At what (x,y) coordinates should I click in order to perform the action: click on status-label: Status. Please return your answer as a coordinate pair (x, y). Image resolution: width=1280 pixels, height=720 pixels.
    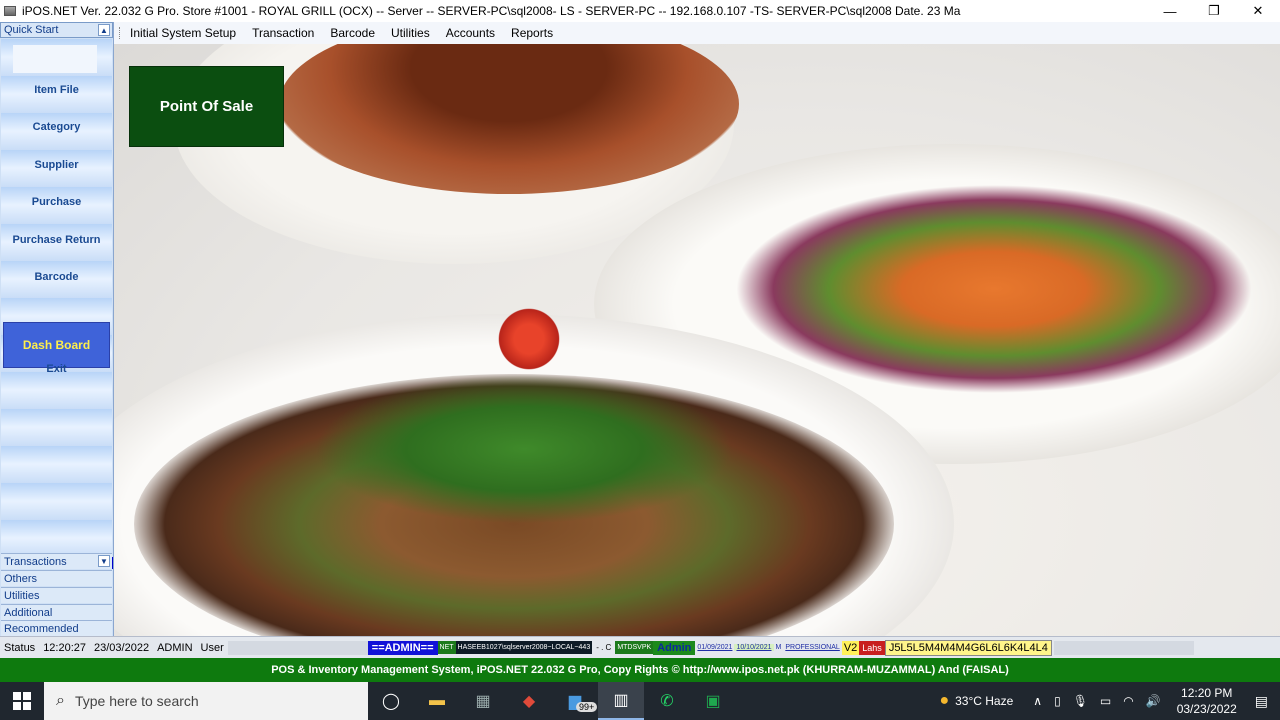
    Looking at the image, I should click on (20, 647).